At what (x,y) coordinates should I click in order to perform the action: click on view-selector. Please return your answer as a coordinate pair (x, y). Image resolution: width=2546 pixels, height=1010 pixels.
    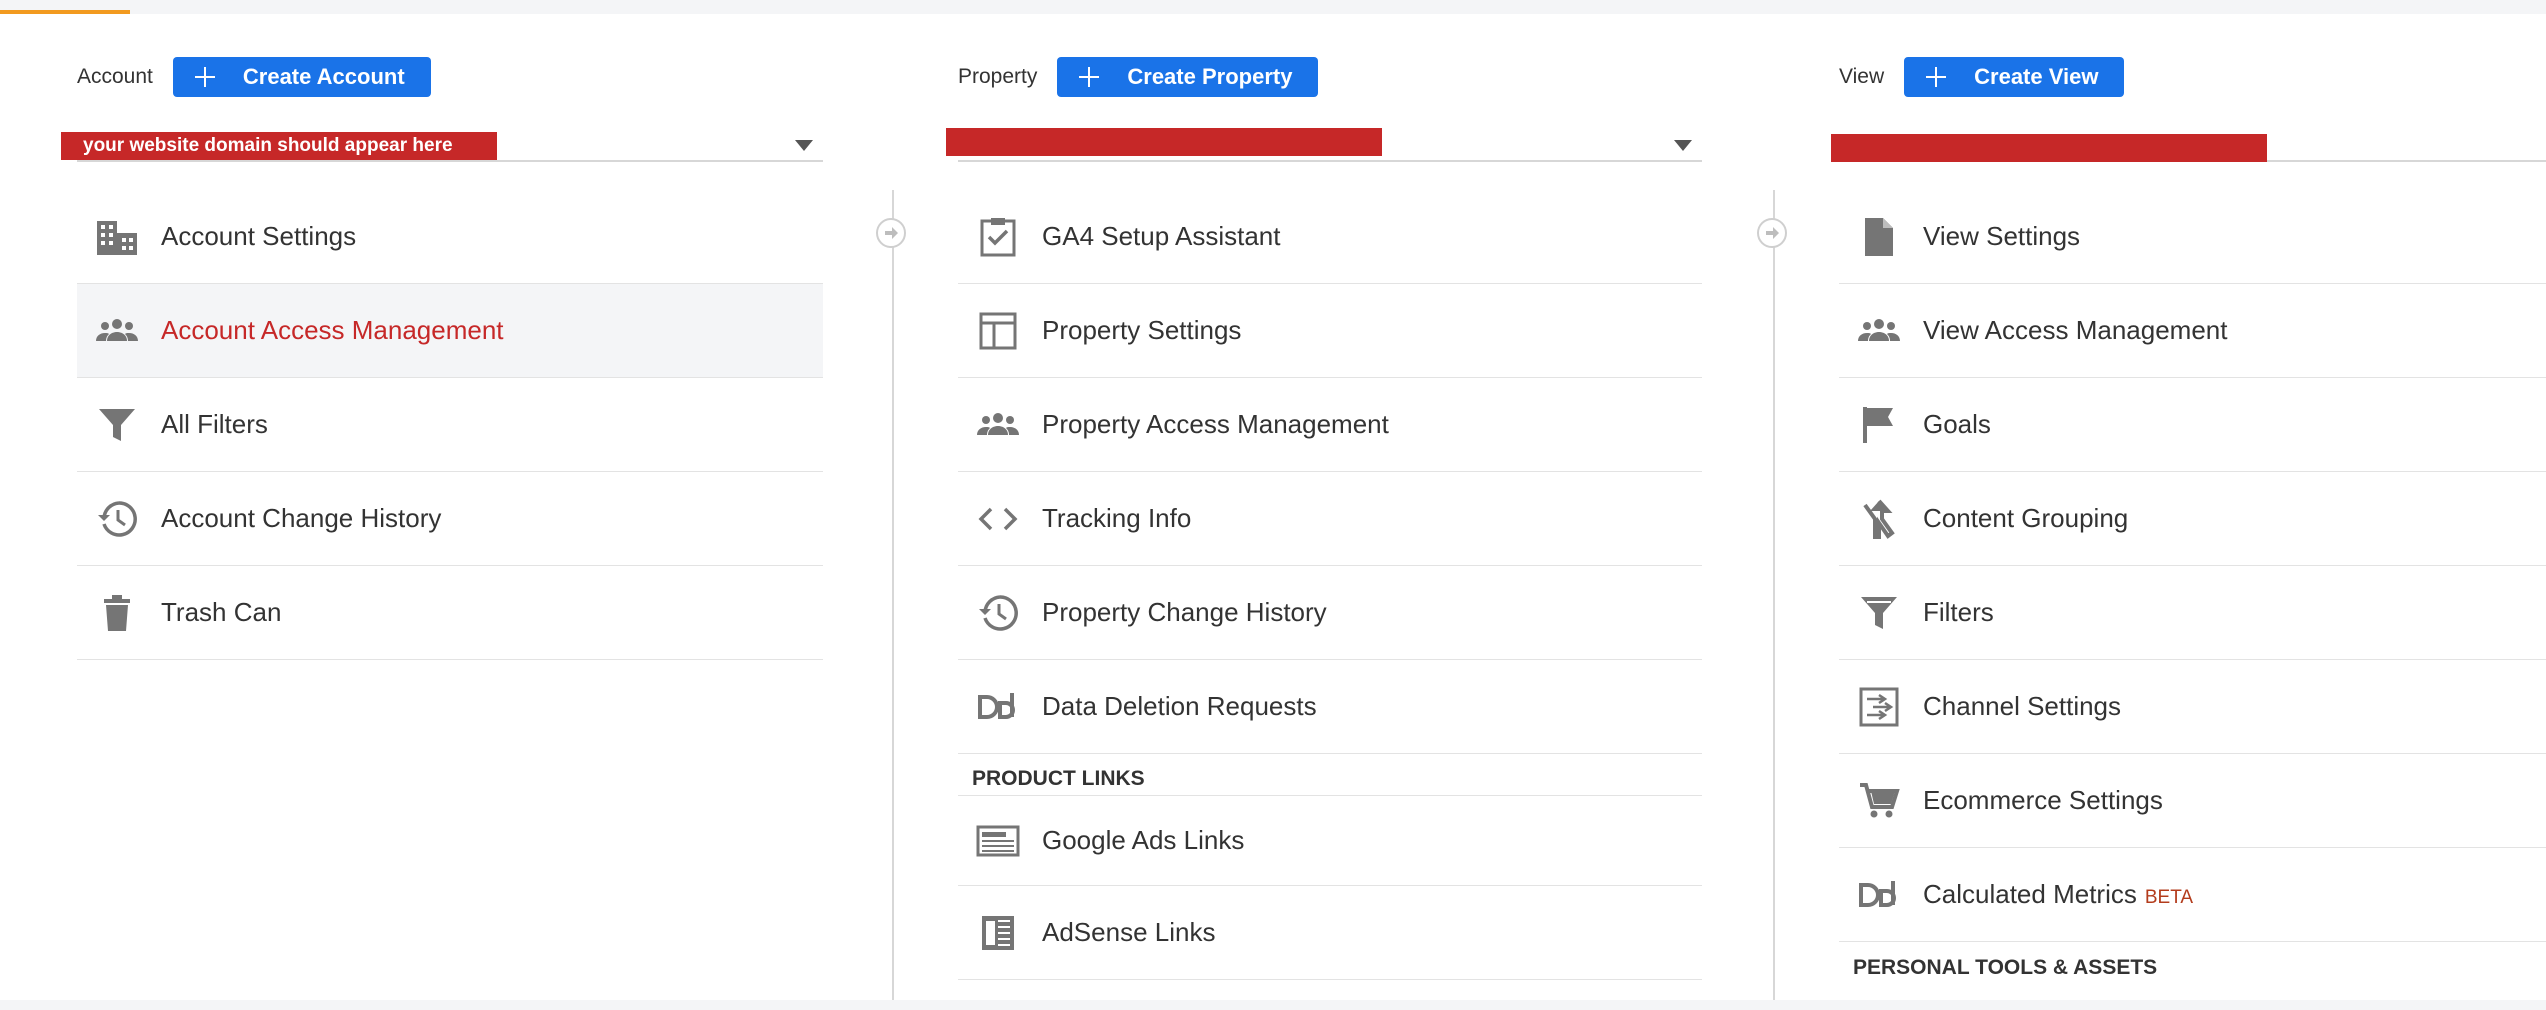
    Looking at the image, I should click on (2188, 138).